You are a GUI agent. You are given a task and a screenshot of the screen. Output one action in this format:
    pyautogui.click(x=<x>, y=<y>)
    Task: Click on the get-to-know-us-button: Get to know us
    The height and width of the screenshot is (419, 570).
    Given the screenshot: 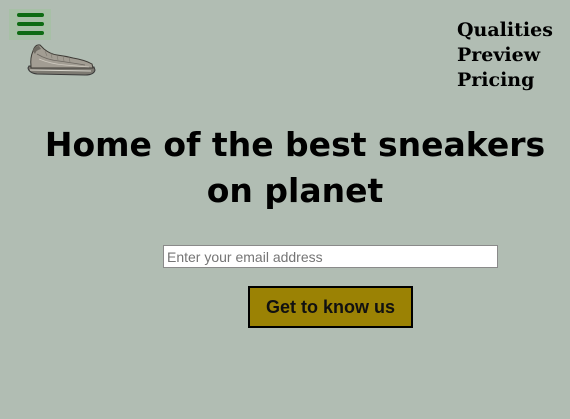 What is the action you would take?
    pyautogui.click(x=330, y=307)
    